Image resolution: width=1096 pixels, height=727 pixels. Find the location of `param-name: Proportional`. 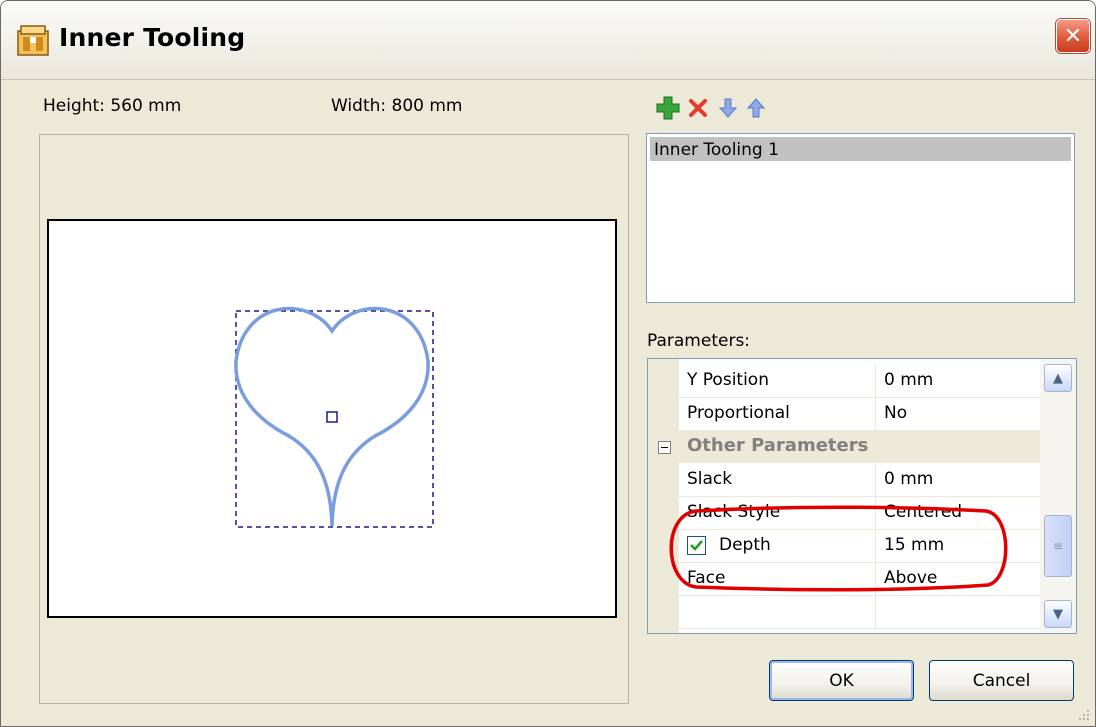

param-name: Proportional is located at coordinates (738, 413).